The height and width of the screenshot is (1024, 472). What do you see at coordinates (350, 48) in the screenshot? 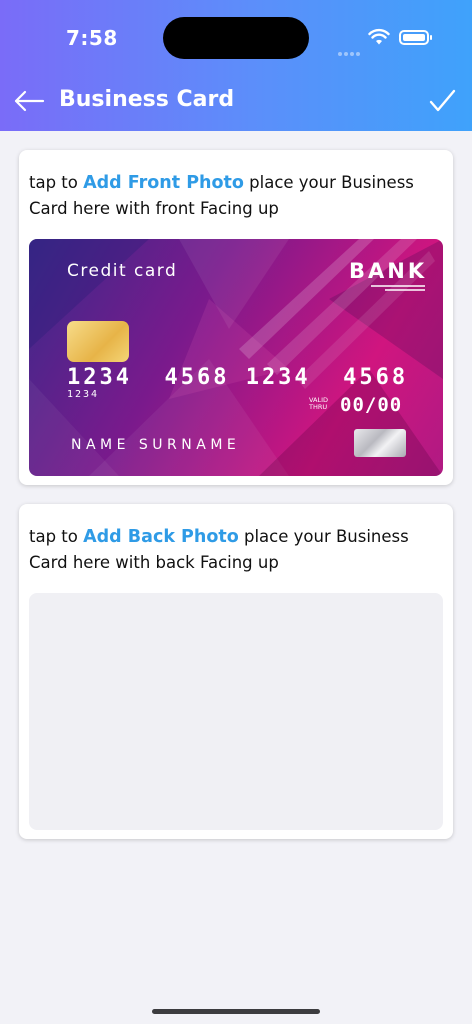
I see `cellular-signal-icon` at bounding box center [350, 48].